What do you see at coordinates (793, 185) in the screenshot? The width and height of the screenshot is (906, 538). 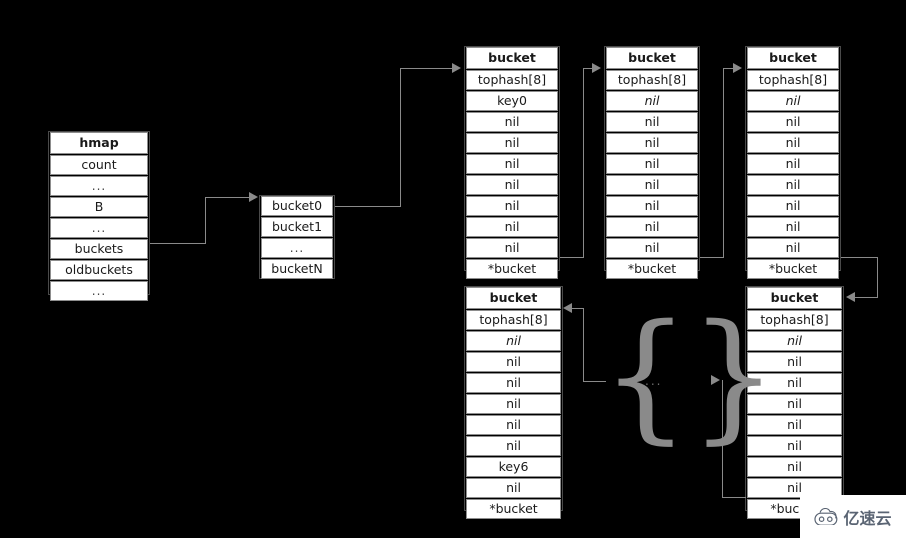 I see `bucket-top-3-row-5: nil` at bounding box center [793, 185].